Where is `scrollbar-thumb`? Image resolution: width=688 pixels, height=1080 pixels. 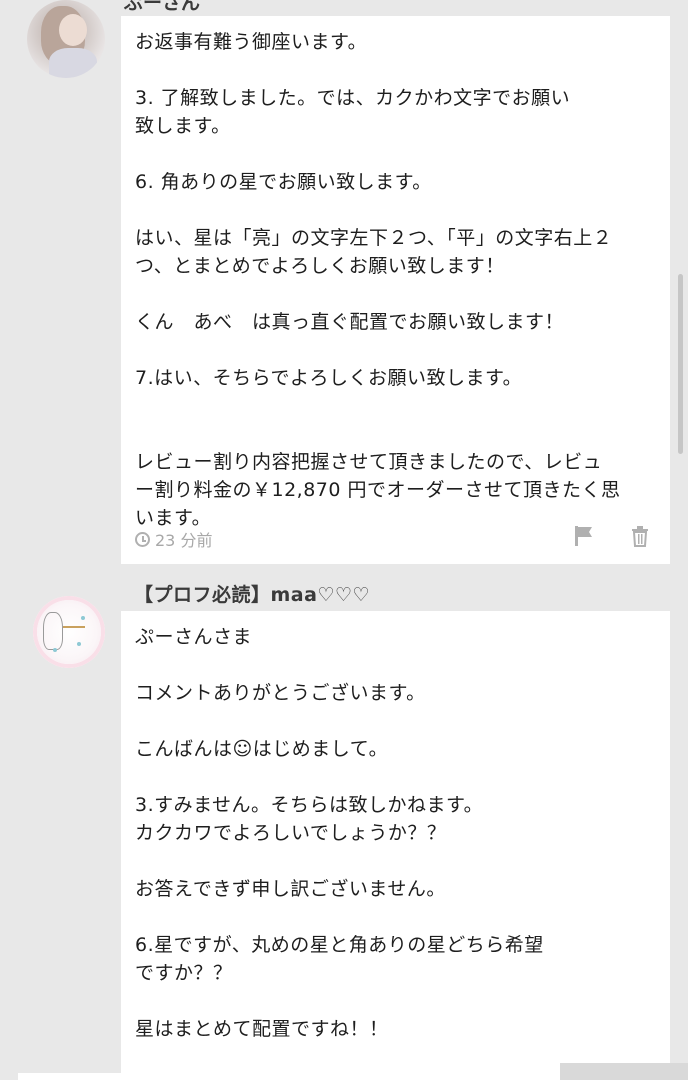 scrollbar-thumb is located at coordinates (680, 364).